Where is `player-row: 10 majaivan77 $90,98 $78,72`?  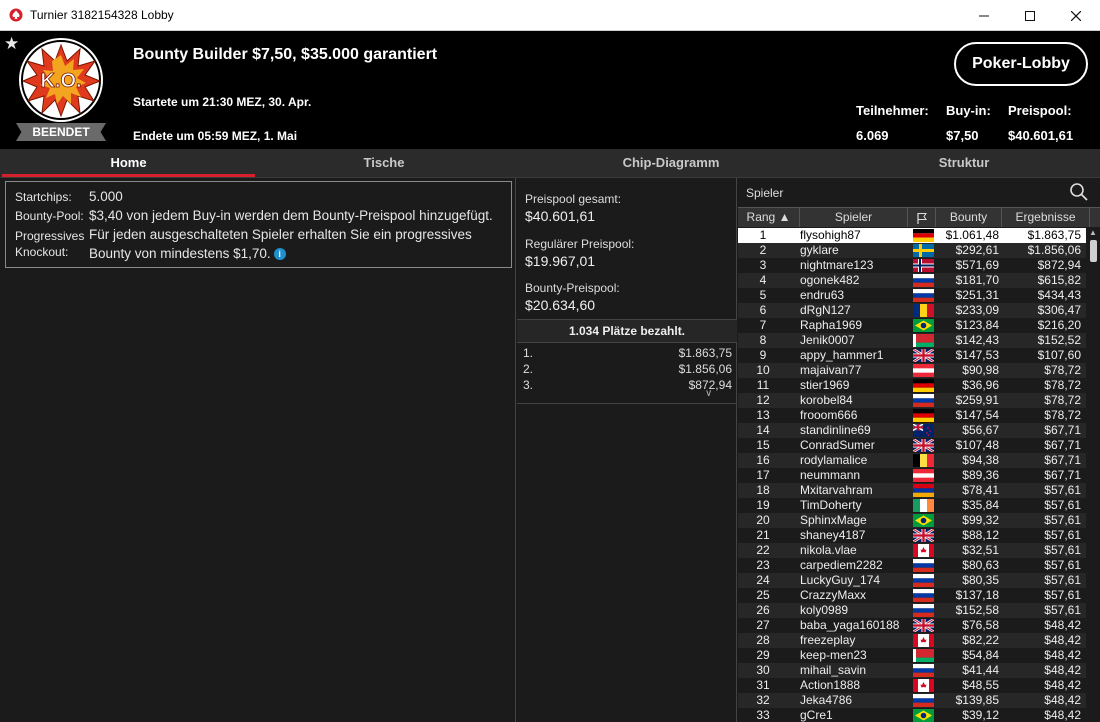 player-row: 10 majaivan77 $90,98 $78,72 is located at coordinates (912, 370).